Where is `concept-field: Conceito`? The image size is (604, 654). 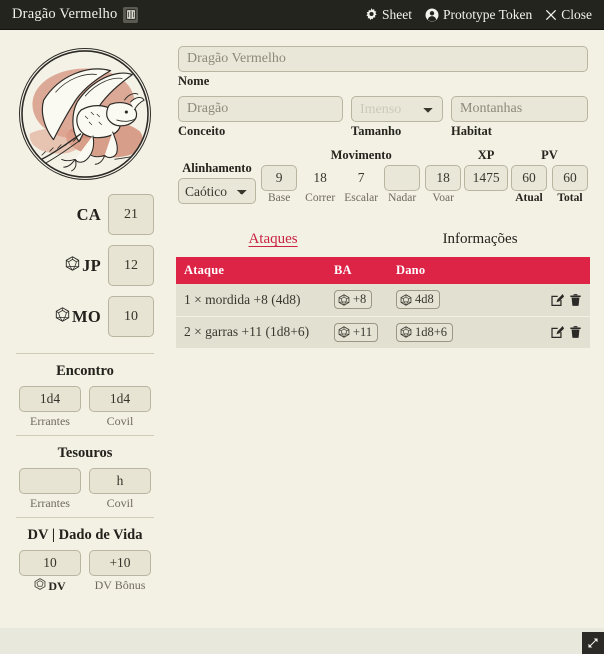
concept-field: Conceito is located at coordinates (260, 117).